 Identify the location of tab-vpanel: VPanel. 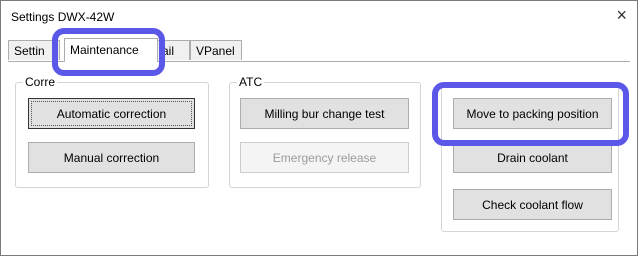
(216, 50).